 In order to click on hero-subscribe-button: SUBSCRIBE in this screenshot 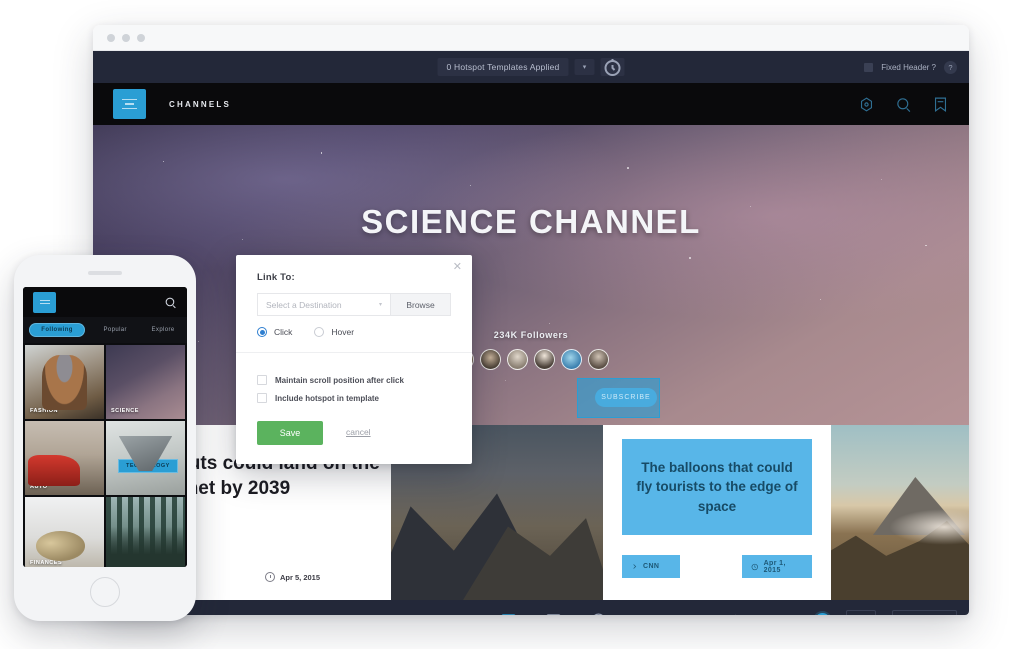, I will do `click(626, 397)`.